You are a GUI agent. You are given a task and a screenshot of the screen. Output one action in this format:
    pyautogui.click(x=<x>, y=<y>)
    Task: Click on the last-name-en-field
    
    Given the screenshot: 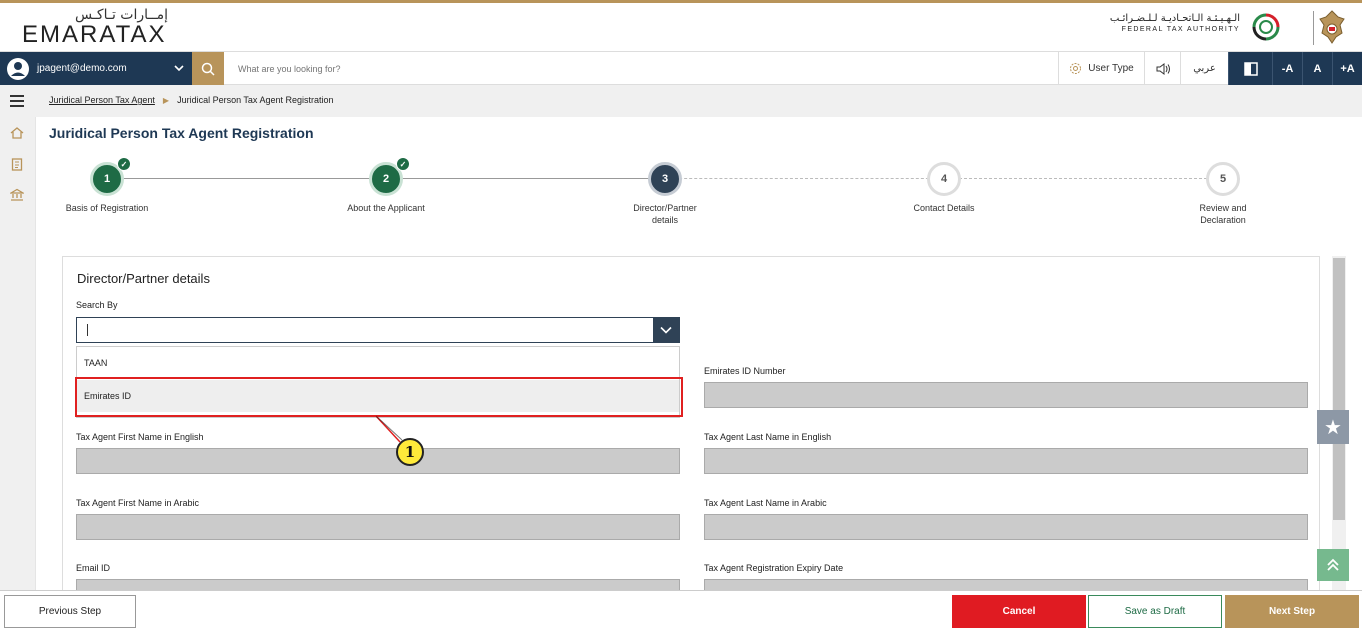 What is the action you would take?
    pyautogui.click(x=1006, y=461)
    